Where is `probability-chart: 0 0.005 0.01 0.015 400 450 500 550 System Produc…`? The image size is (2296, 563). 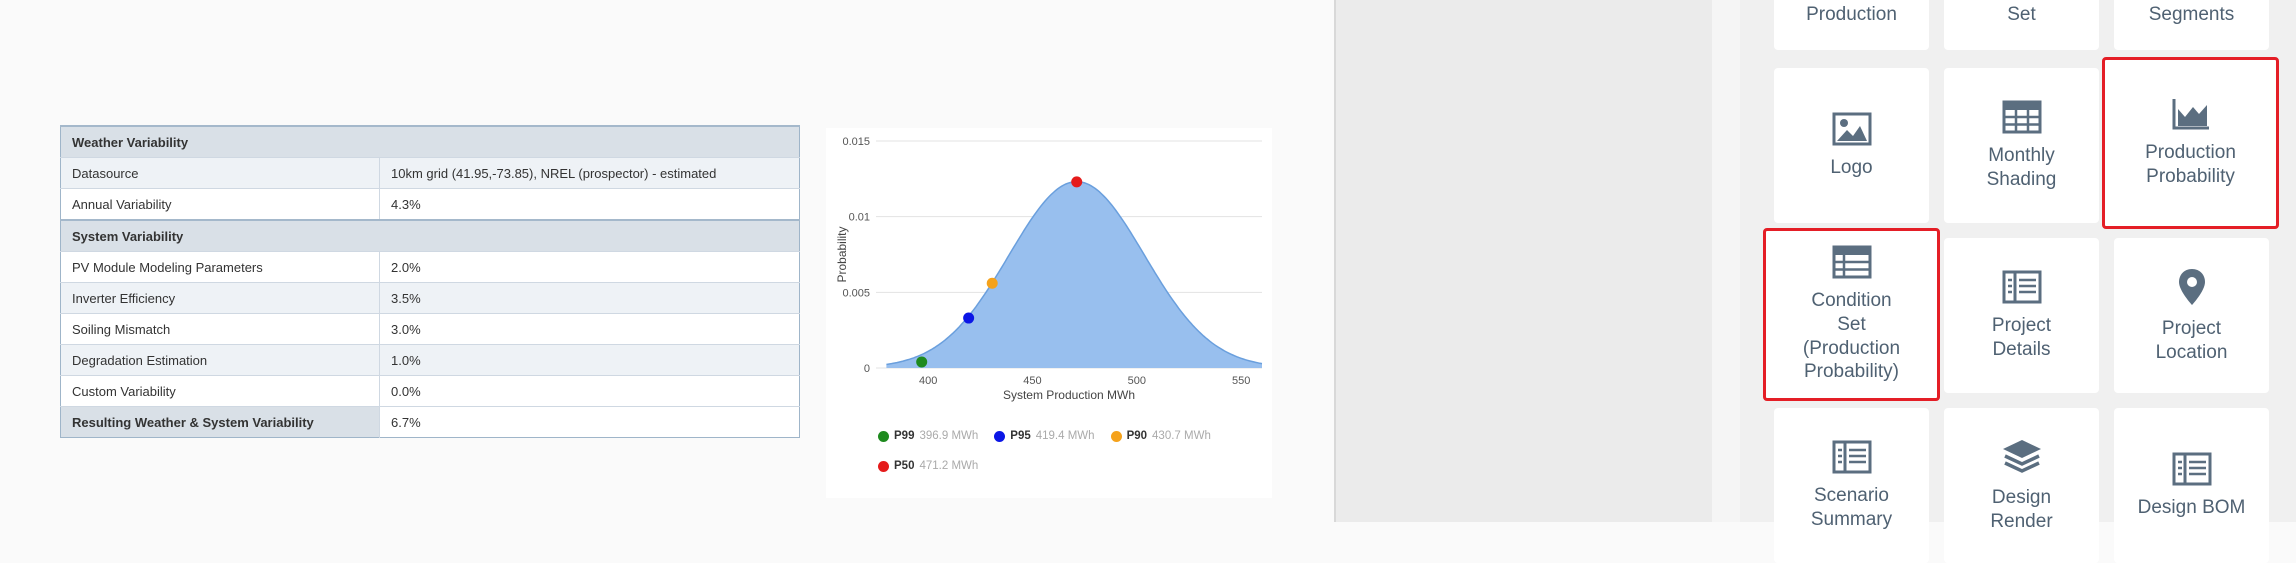 probability-chart: 0 0.005 0.01 0.015 400 450 500 550 System Produc… is located at coordinates (1049, 313).